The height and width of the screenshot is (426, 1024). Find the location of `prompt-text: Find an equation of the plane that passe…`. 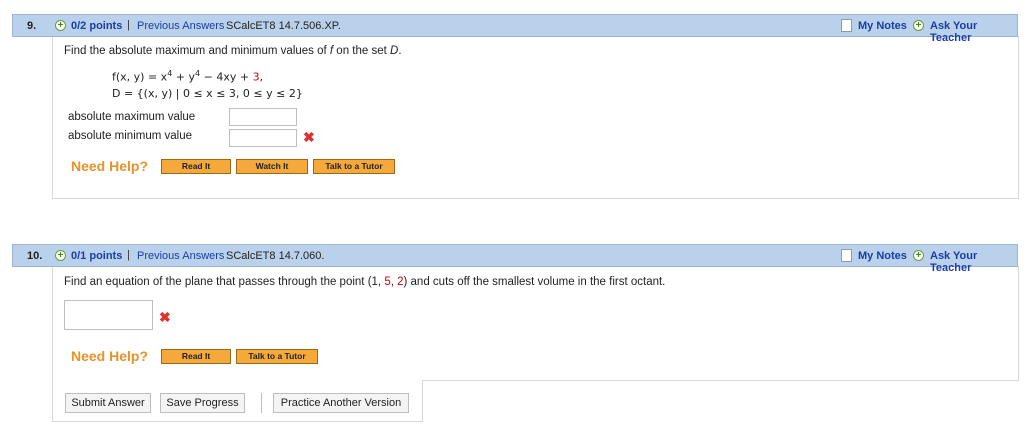

prompt-text: Find an equation of the plane that passe… is located at coordinates (224, 282).